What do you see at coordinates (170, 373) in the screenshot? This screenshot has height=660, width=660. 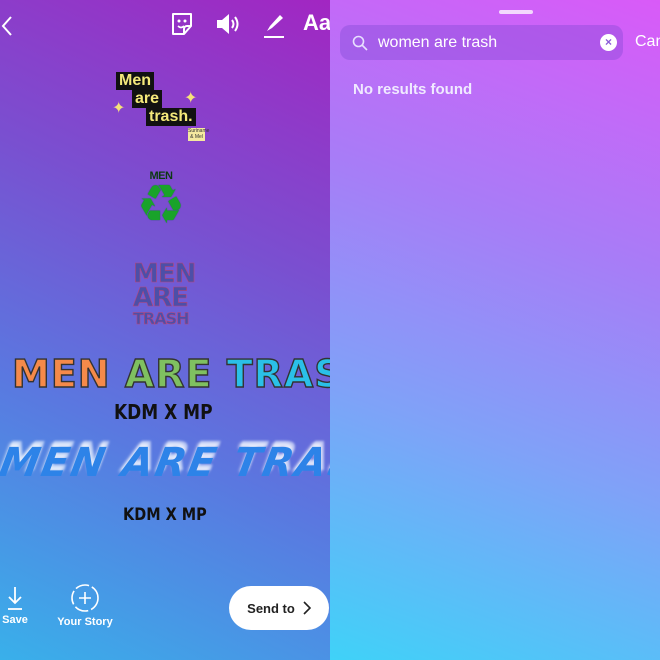 I see `sticker-men-are-trash-colored: MEN ARE TRASH!` at bounding box center [170, 373].